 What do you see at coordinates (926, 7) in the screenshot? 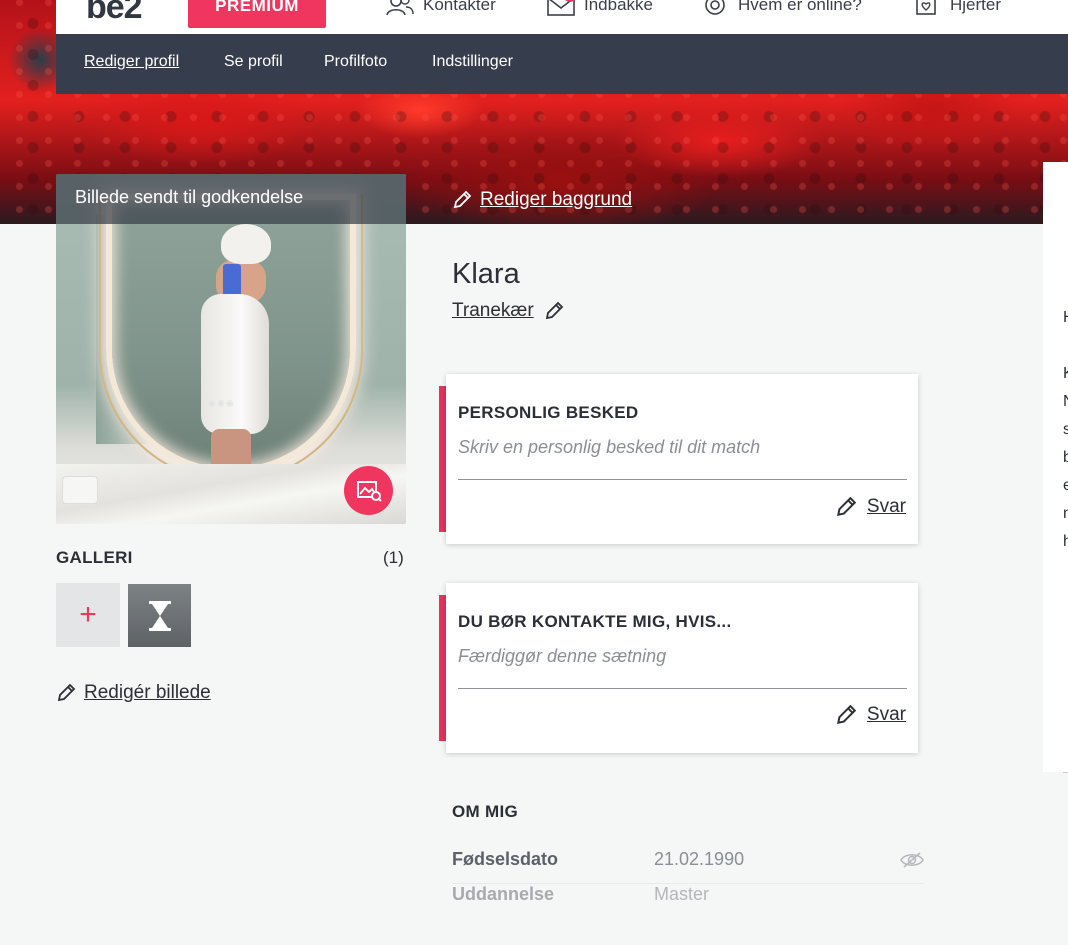
I see `hearts-icon` at bounding box center [926, 7].